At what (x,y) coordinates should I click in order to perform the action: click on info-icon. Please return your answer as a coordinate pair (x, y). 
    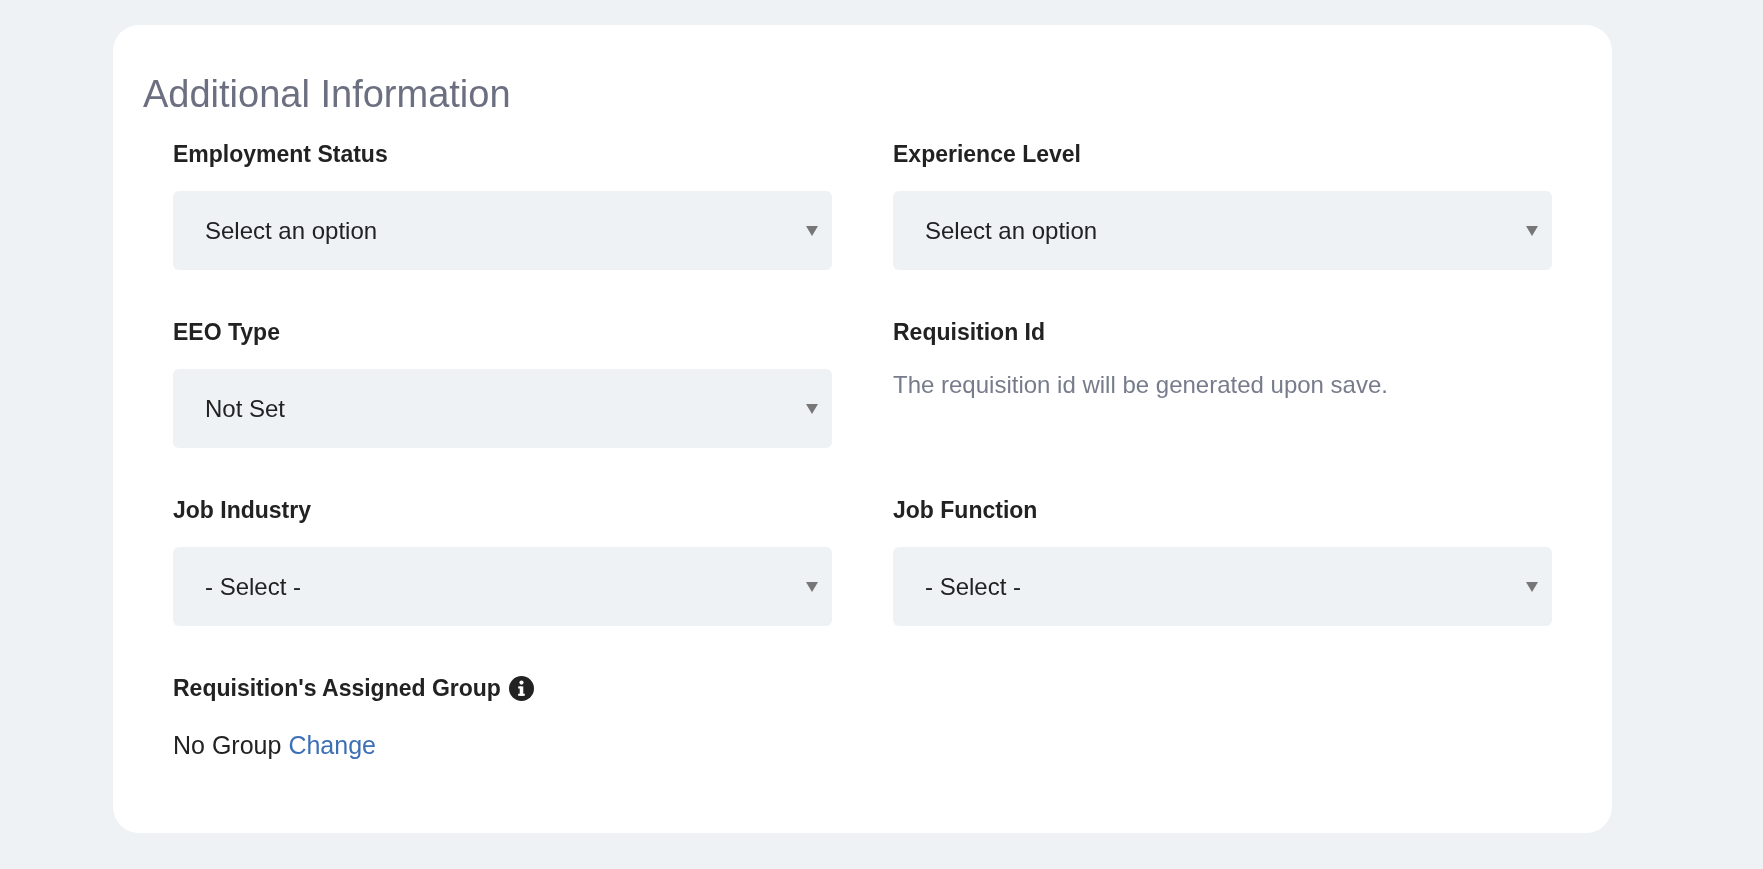
    Looking at the image, I should click on (521, 688).